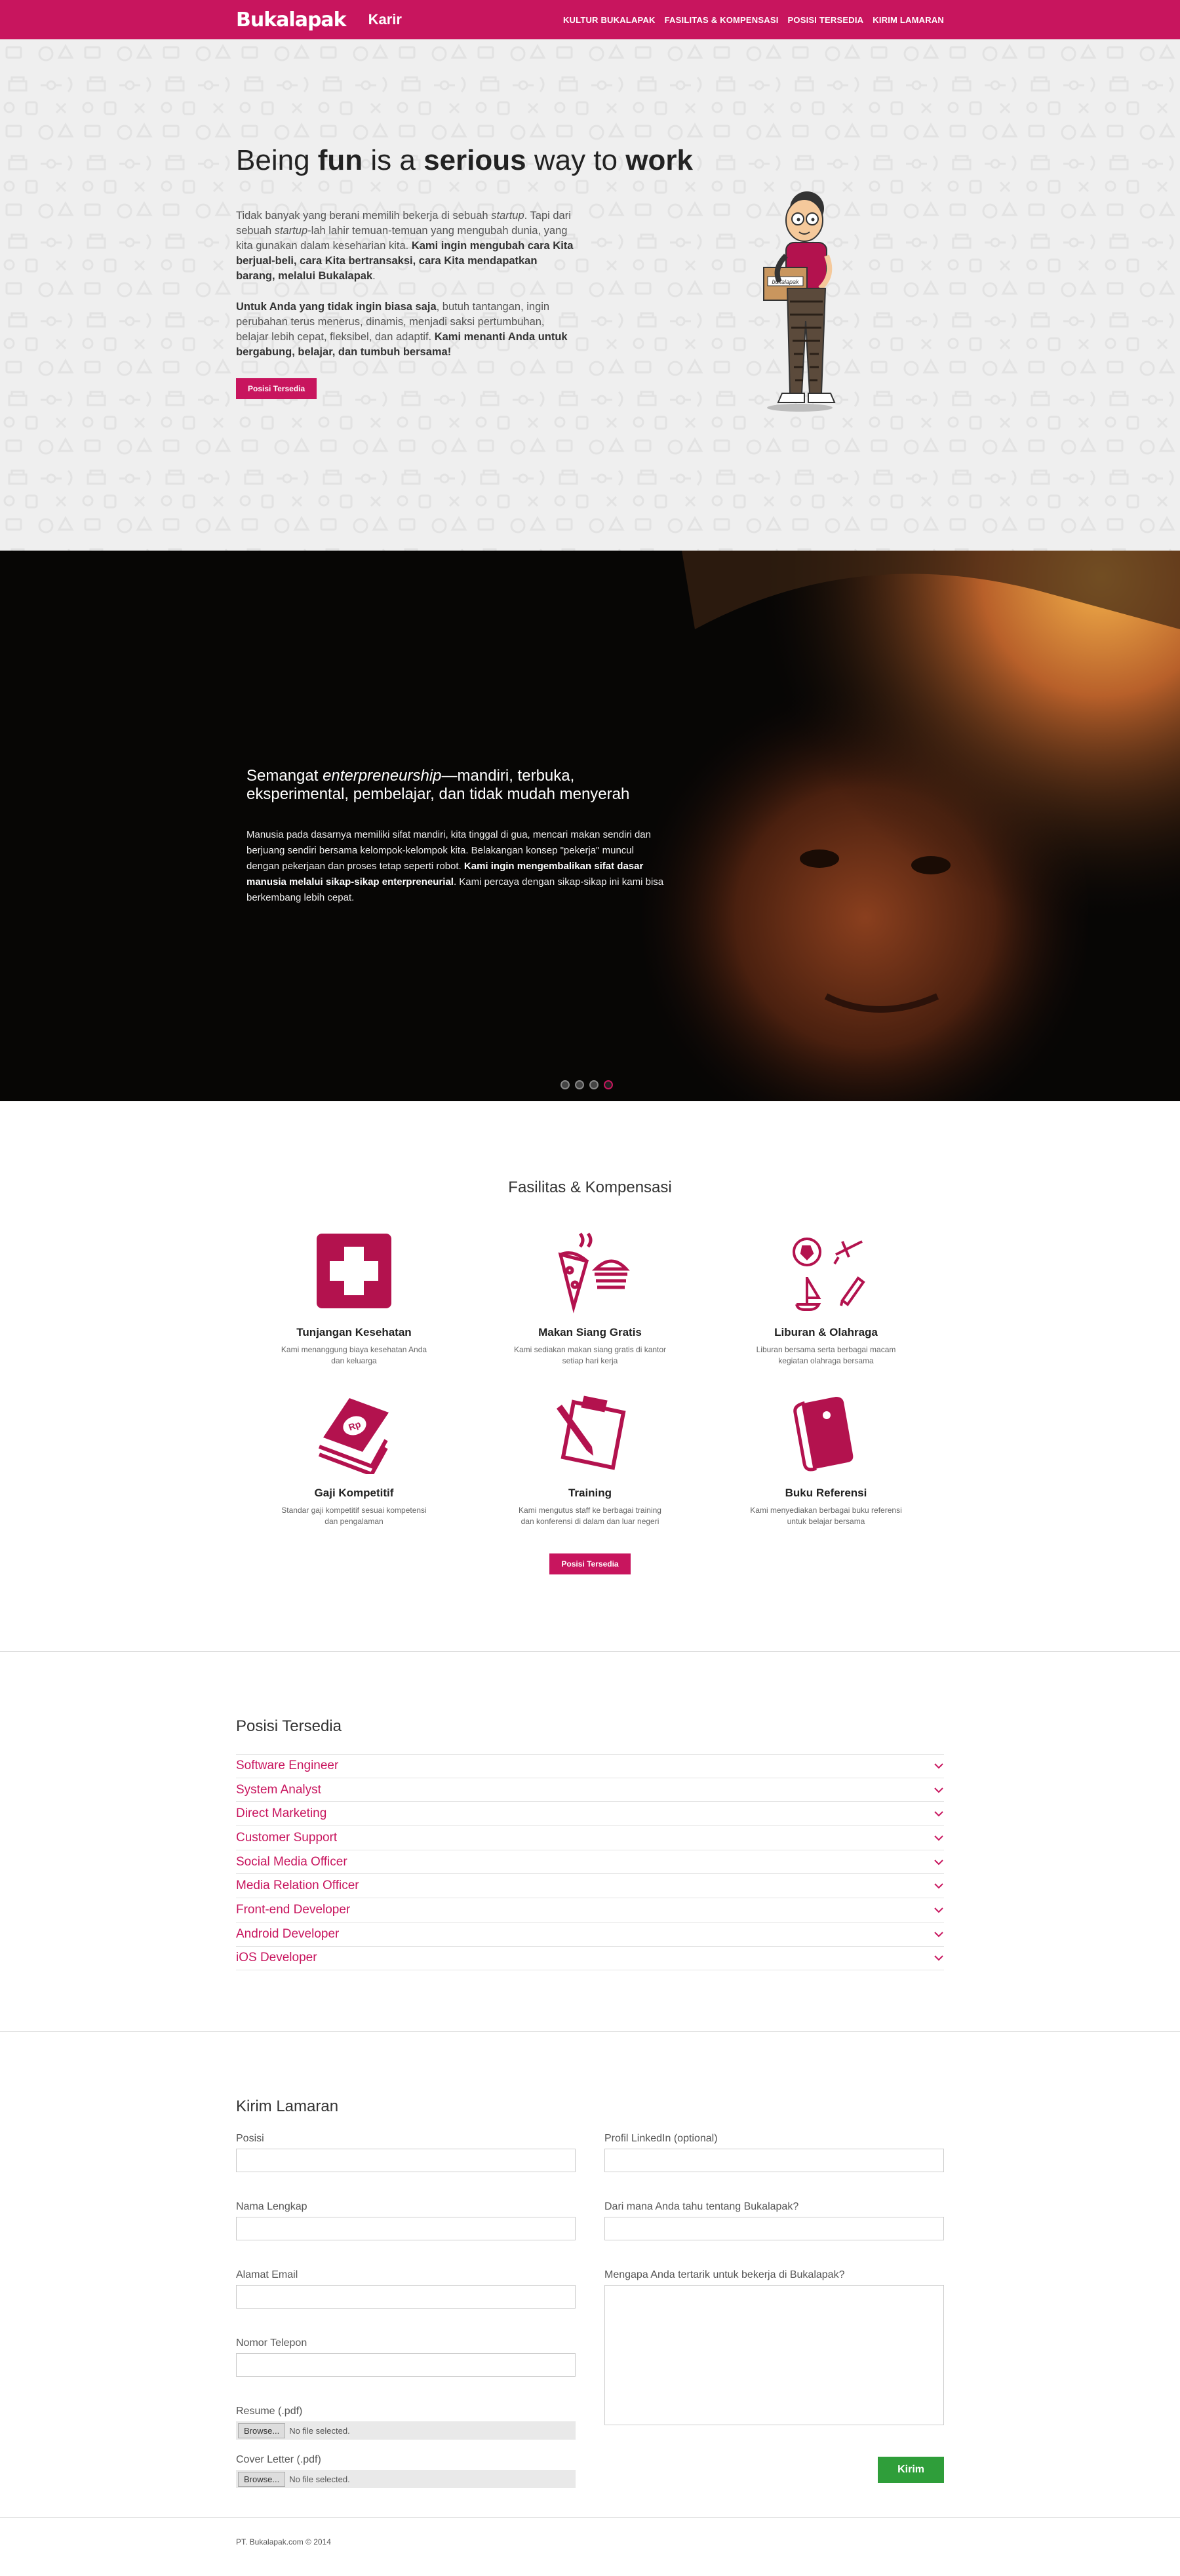 The image size is (1180, 2576). I want to click on position-item: iOS Developer, so click(590, 1959).